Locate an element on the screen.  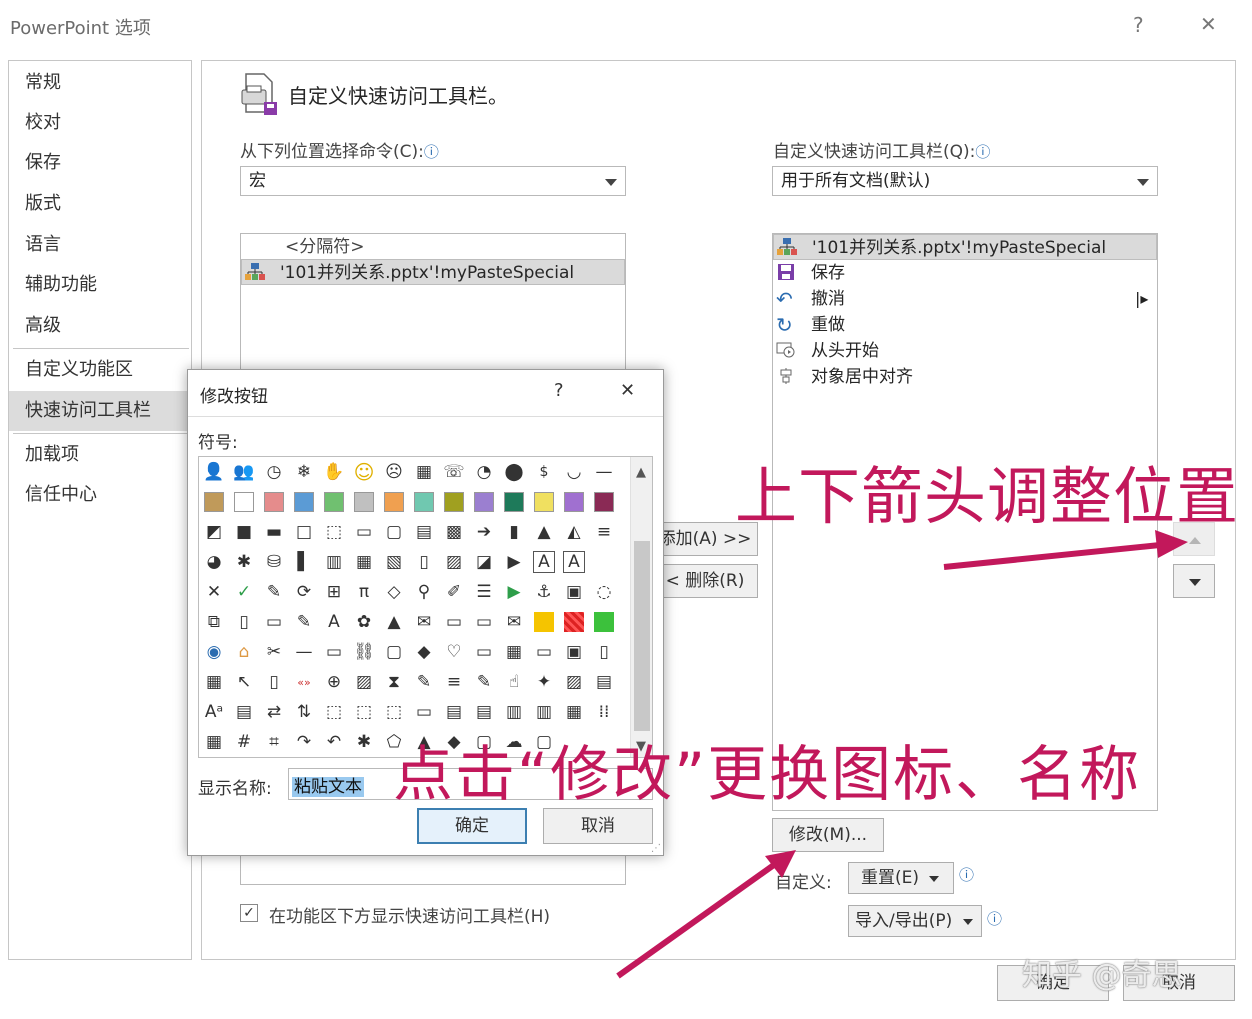
annotation-arrow-to-modify is located at coordinates (706, 914).